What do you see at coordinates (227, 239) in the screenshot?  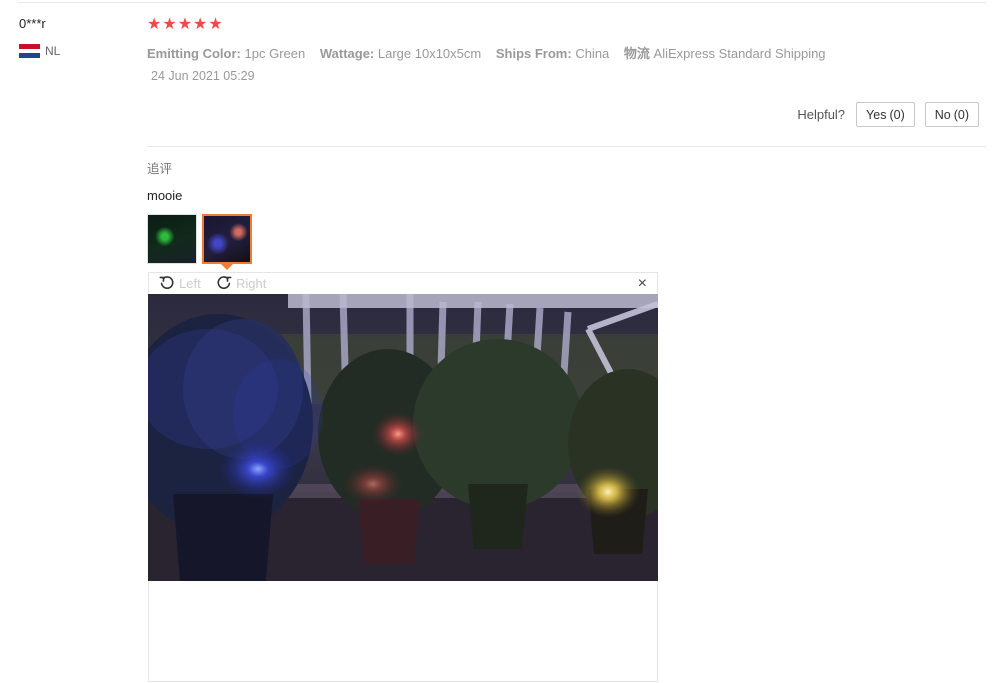 I see `review-photo-thumbnail-active` at bounding box center [227, 239].